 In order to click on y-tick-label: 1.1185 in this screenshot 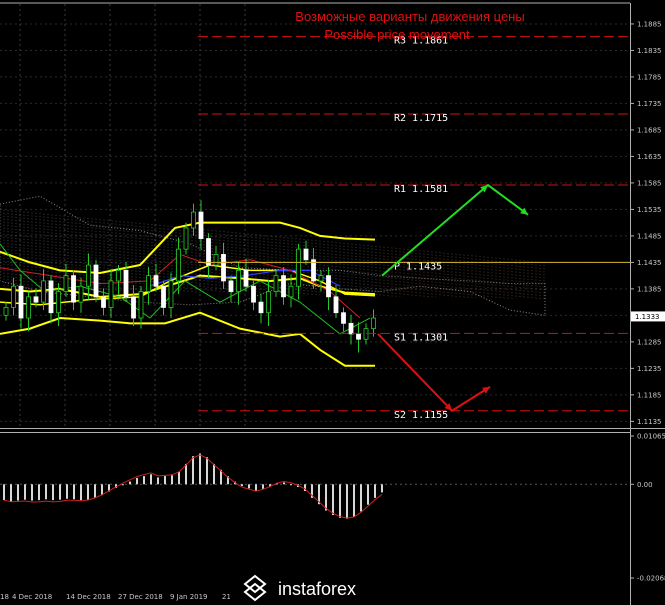, I will do `click(649, 395)`.